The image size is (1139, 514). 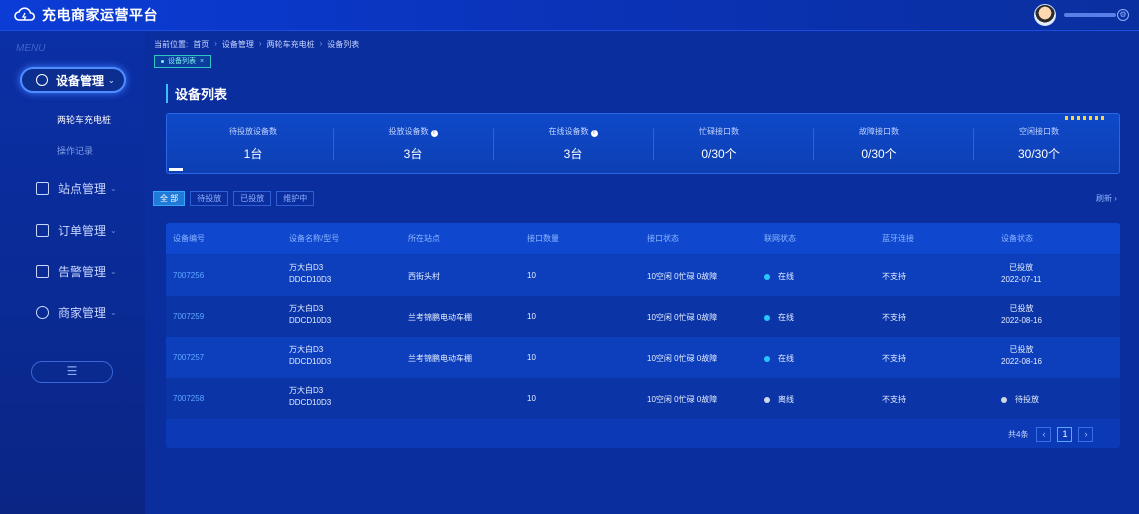 I want to click on breadcrumb-device-list: 设备列表, so click(x=343, y=44).